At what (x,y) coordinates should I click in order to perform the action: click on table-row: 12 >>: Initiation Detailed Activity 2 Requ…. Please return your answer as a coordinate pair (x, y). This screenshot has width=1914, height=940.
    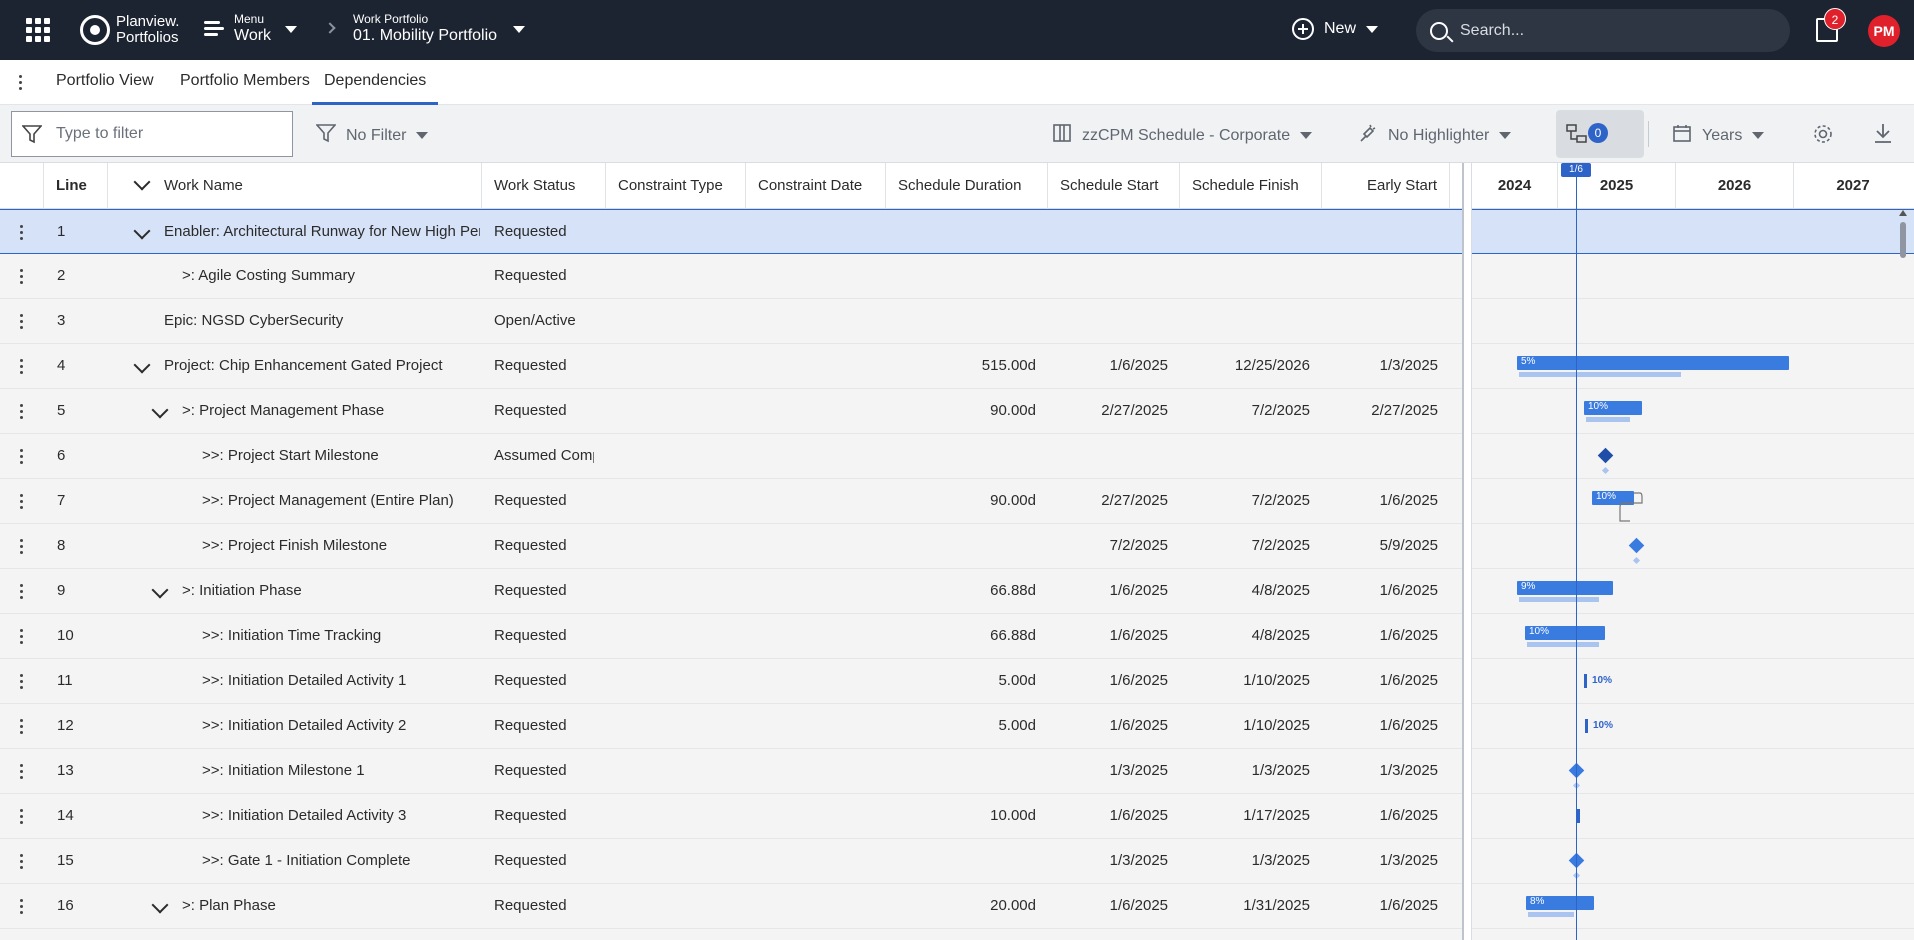
    Looking at the image, I should click on (731, 726).